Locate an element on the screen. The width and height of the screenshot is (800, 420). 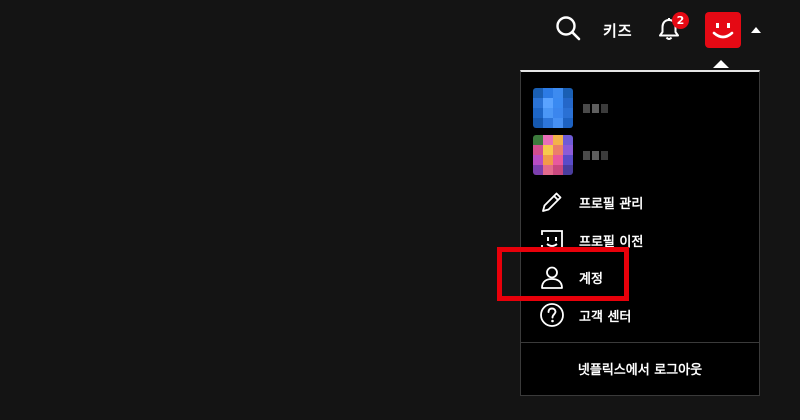
menu-item-label: 프로필 관리 is located at coordinates (611, 204).